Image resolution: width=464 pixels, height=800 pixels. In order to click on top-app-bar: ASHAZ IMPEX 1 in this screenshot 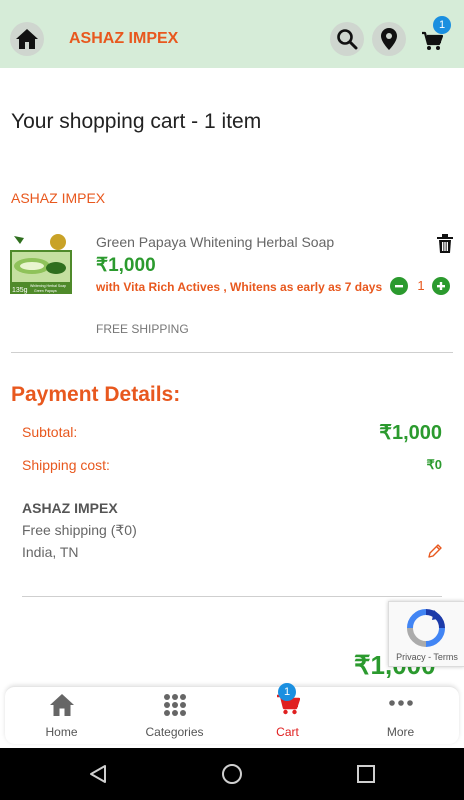, I will do `click(232, 34)`.